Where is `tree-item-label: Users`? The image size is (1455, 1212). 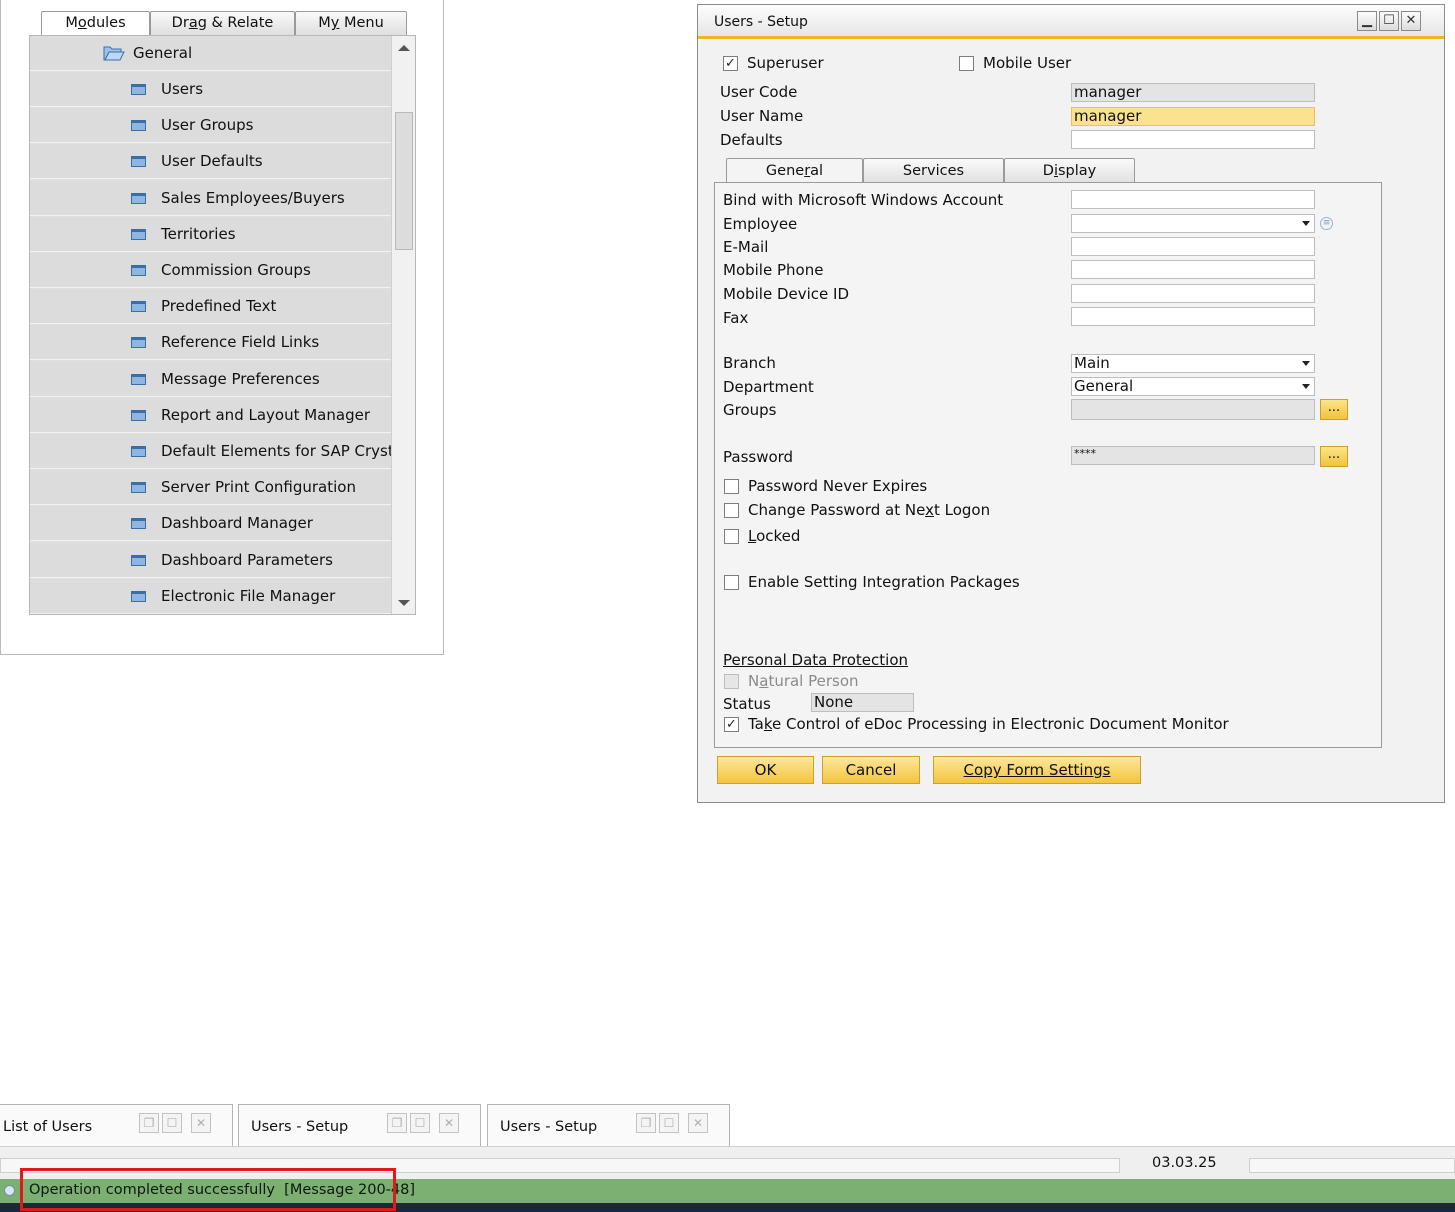
tree-item-label: Users is located at coordinates (182, 89).